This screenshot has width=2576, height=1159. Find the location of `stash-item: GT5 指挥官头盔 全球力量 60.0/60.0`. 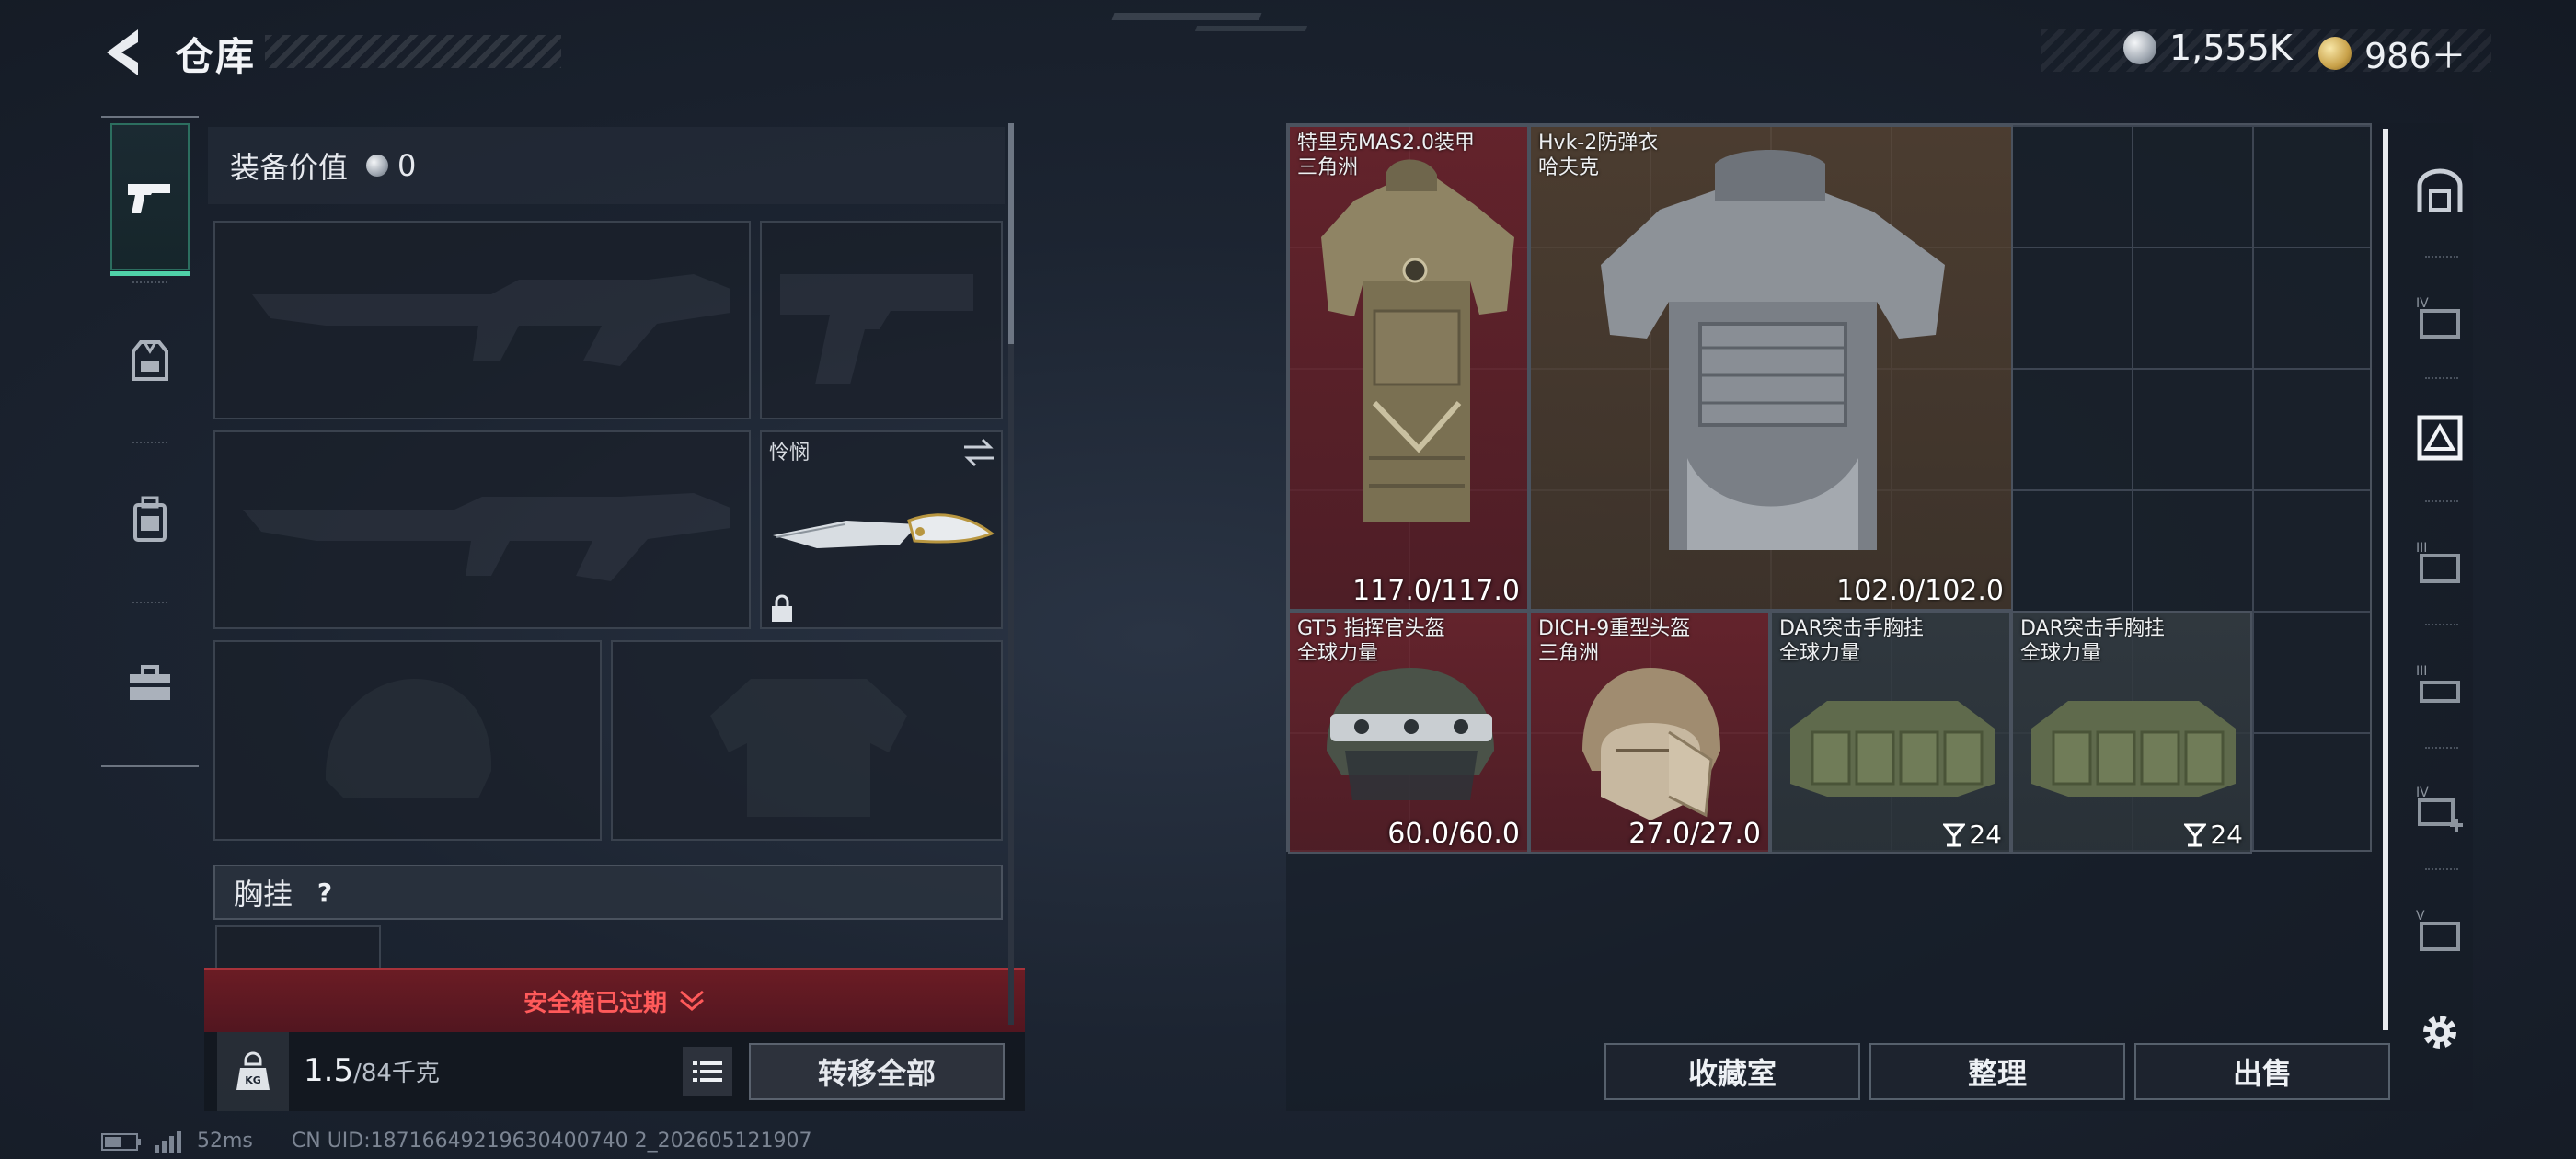

stash-item: GT5 指挥官头盔 全球力量 60.0/60.0 is located at coordinates (1408, 732).